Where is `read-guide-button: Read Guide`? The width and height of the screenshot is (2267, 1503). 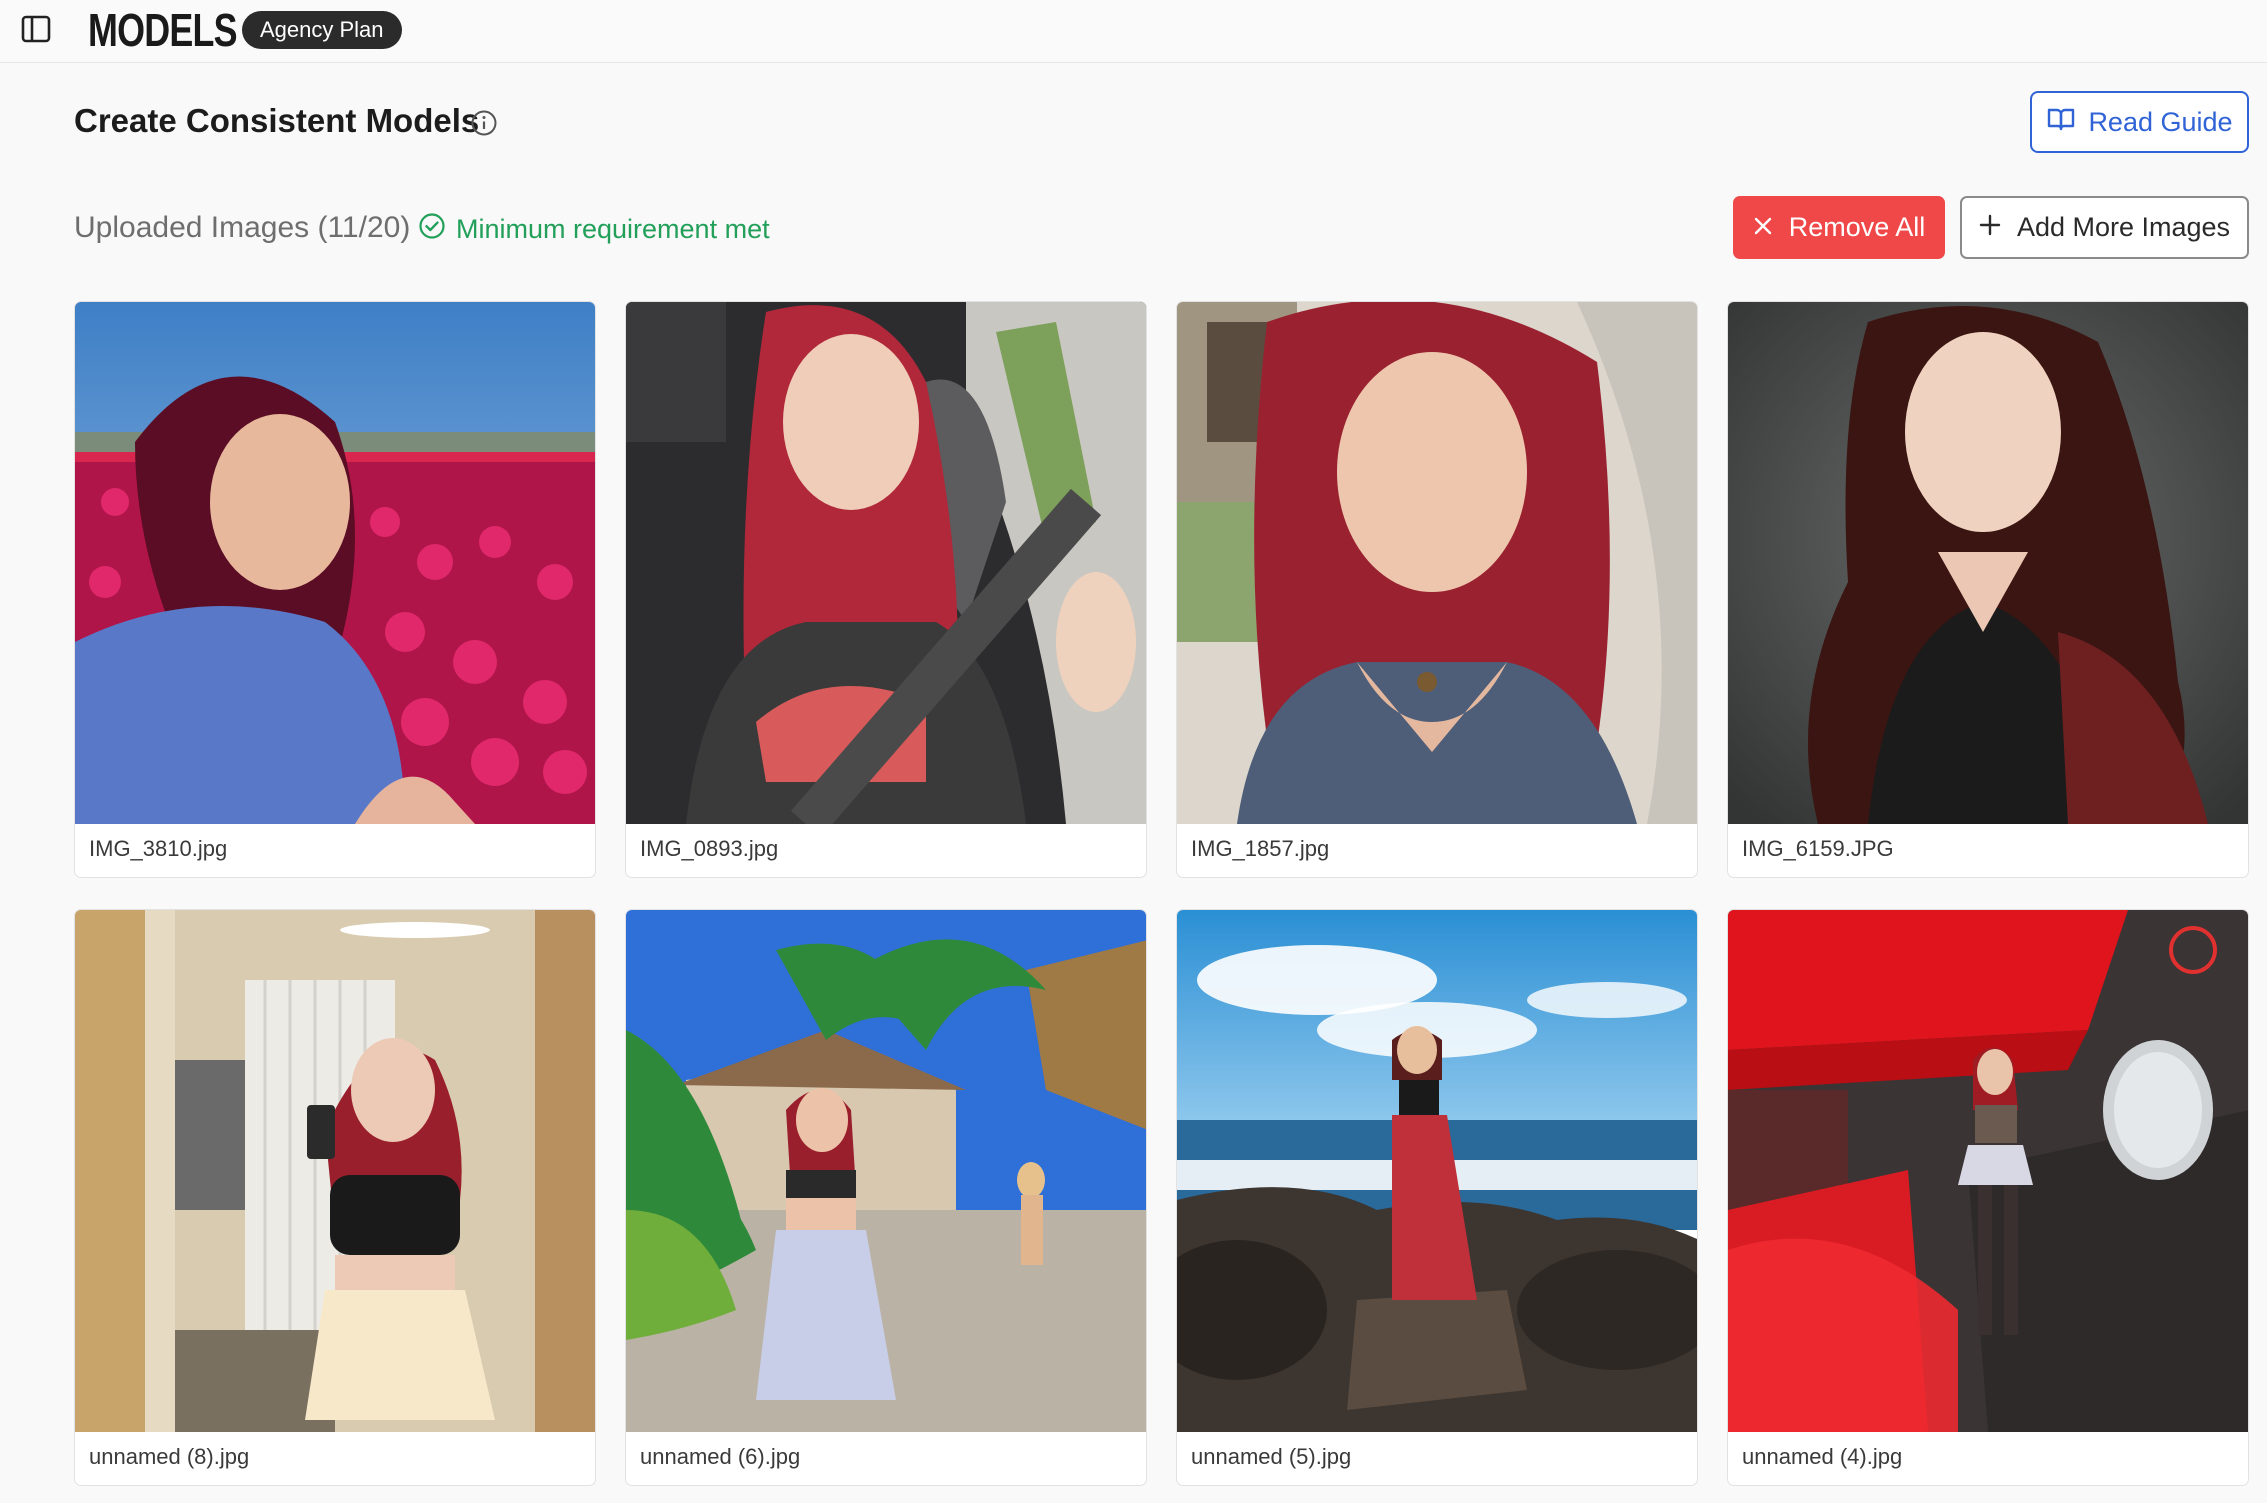 read-guide-button: Read Guide is located at coordinates (2139, 122).